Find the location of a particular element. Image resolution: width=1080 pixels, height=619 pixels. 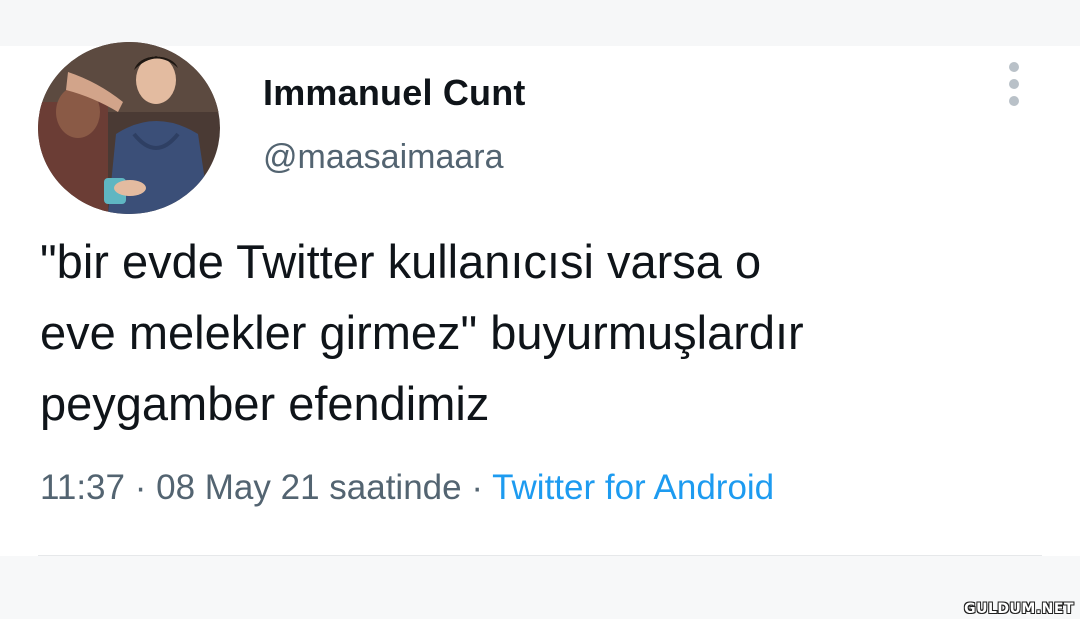

tweet-time: 11:37 is located at coordinates (82, 487).